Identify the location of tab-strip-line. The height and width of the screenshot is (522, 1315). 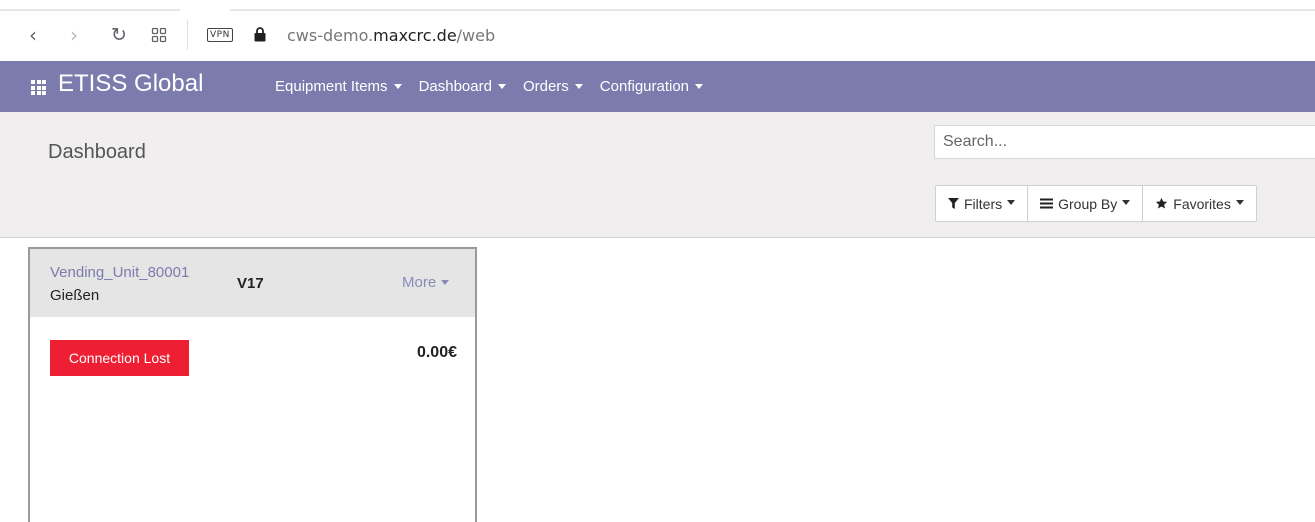
(772, 10).